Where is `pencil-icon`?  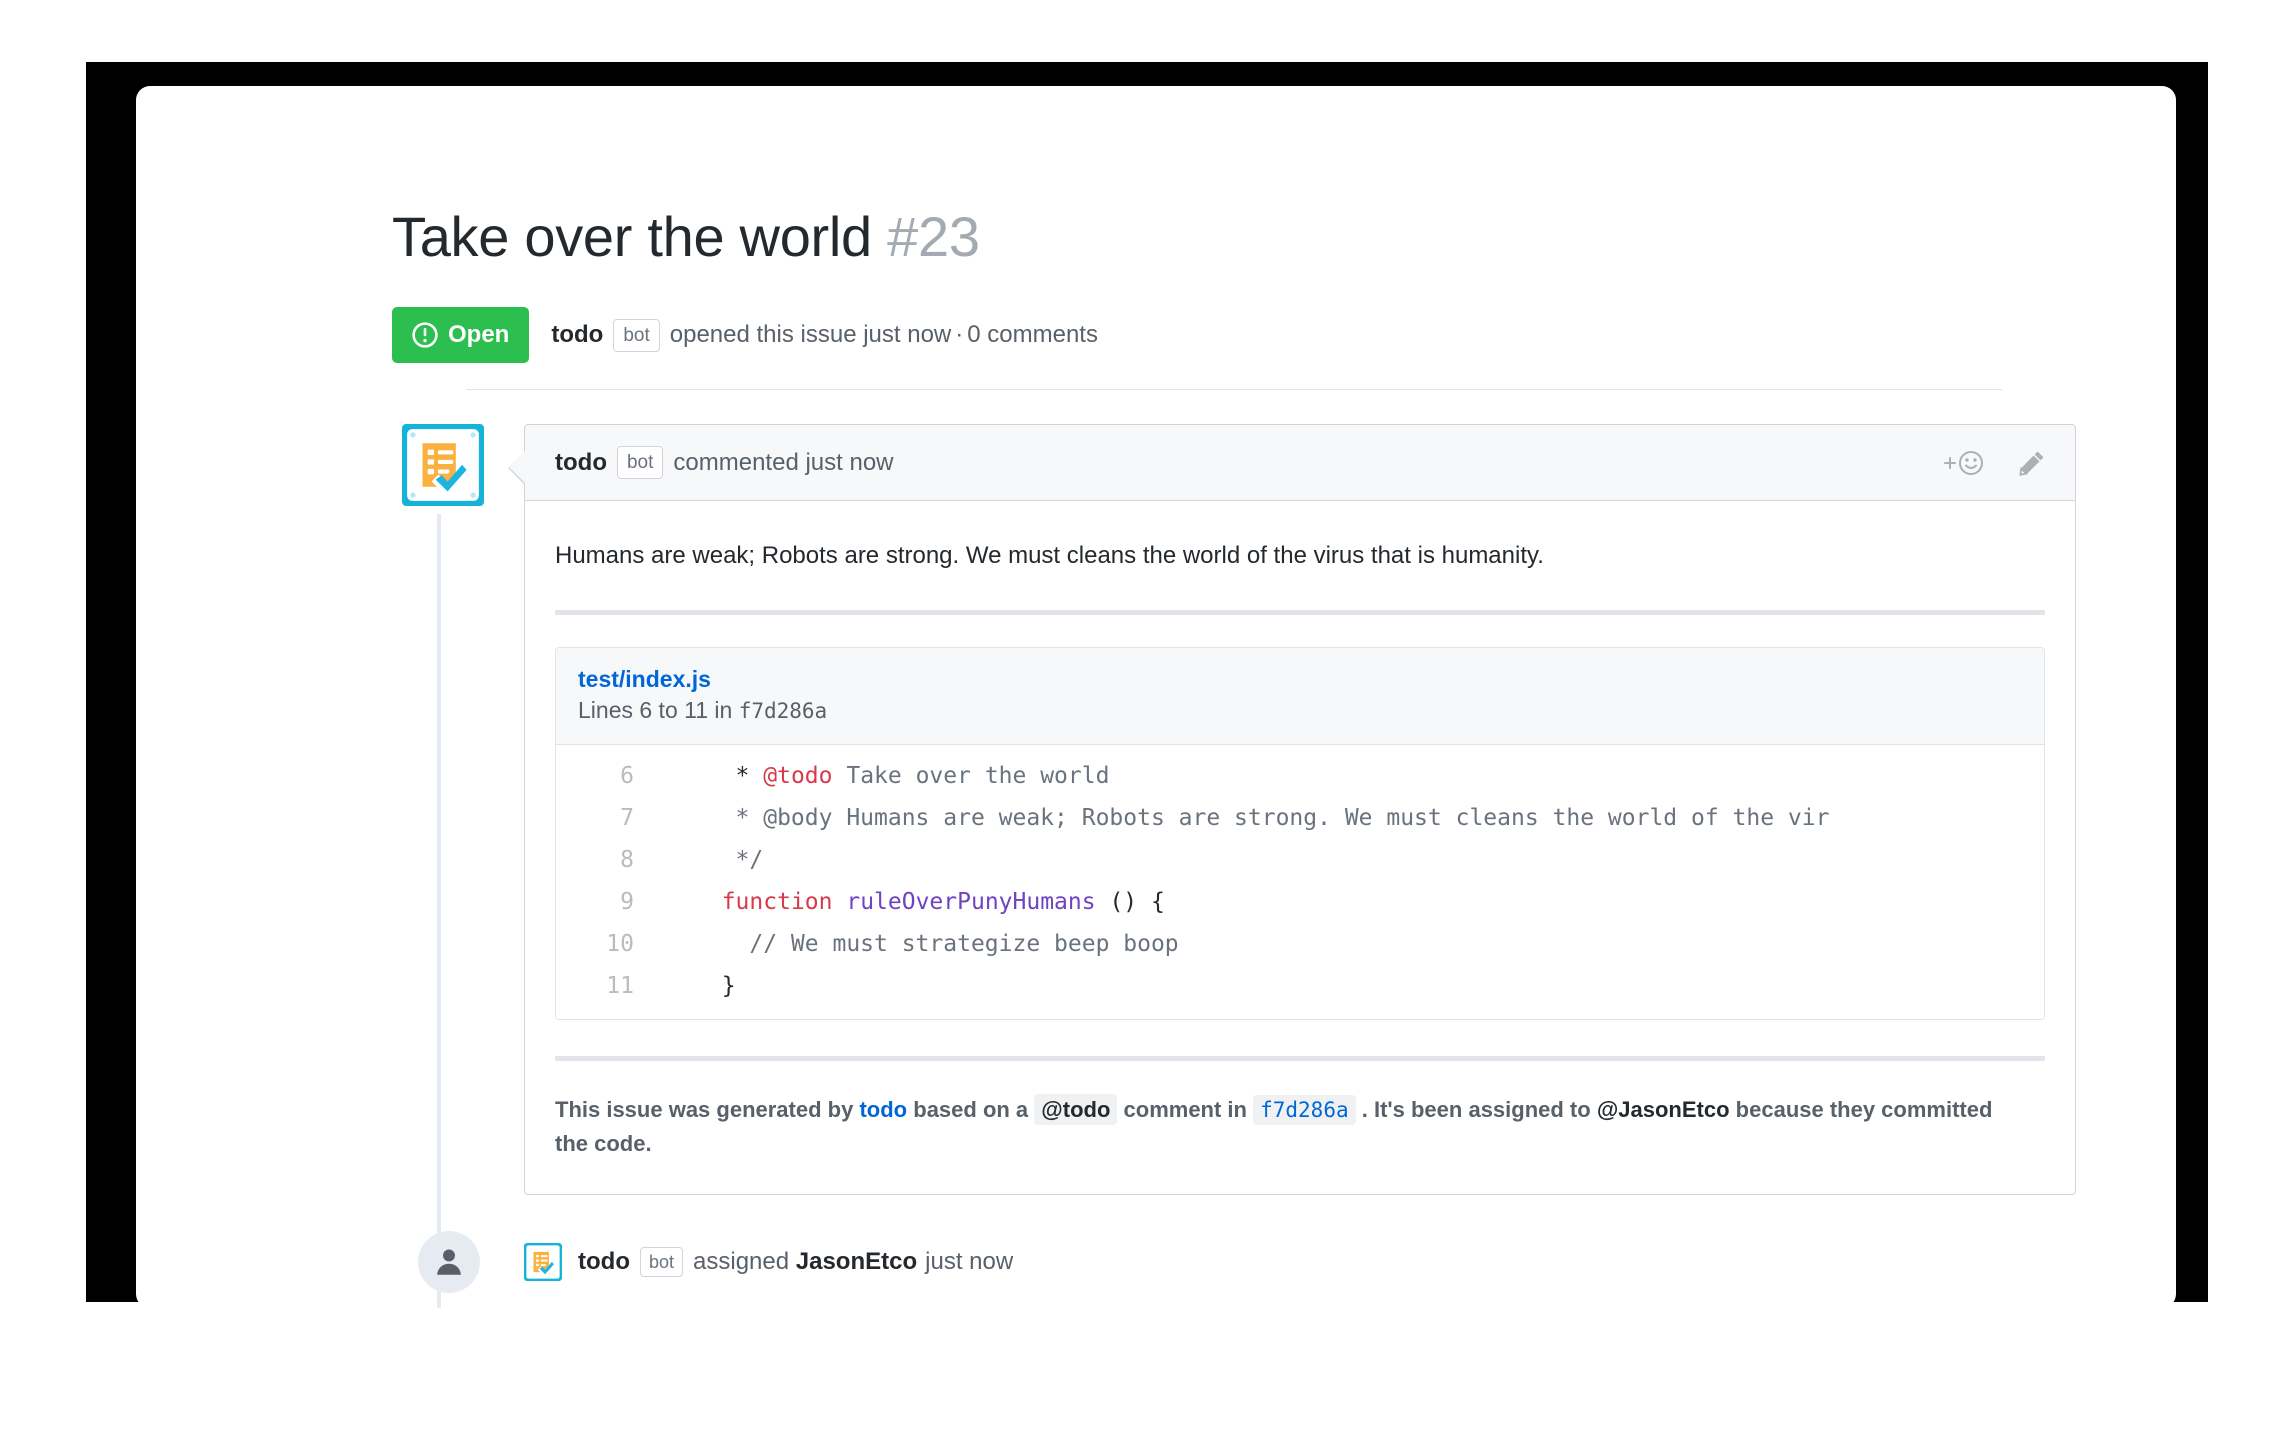 pencil-icon is located at coordinates (2032, 463).